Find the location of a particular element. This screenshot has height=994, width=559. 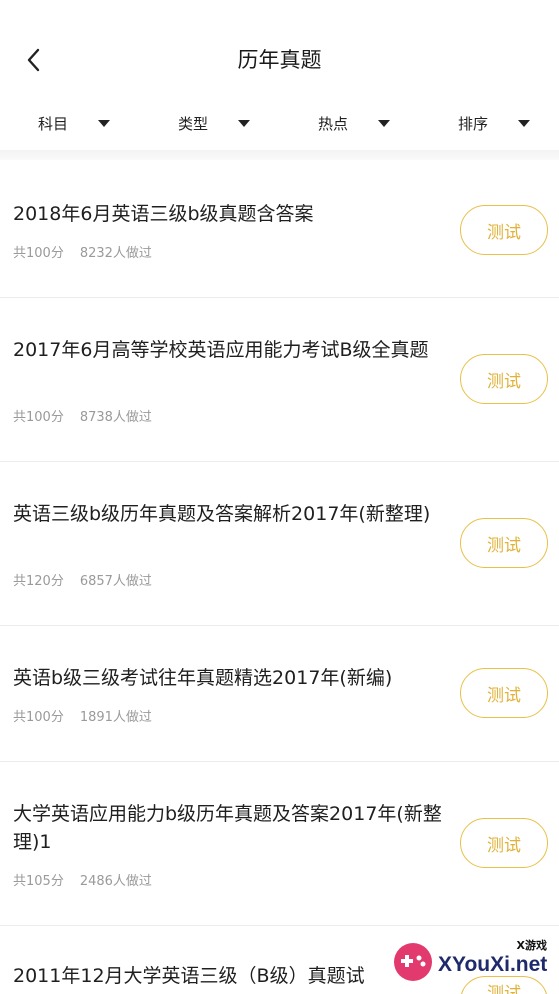

filter-type: 类型 is located at coordinates (214, 123).